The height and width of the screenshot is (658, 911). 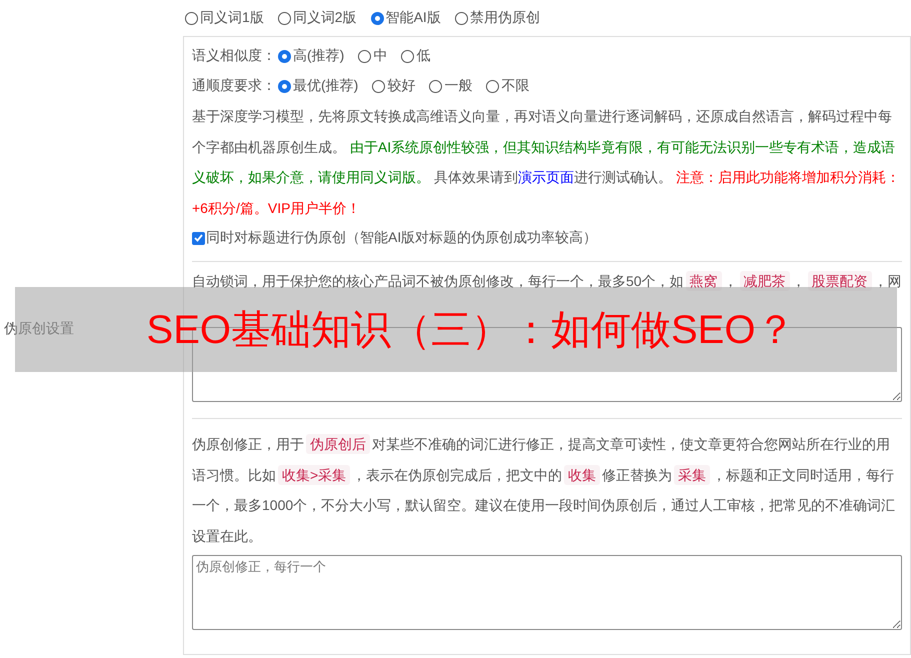 I want to click on section-label: 伪原创设置, so click(x=38, y=329).